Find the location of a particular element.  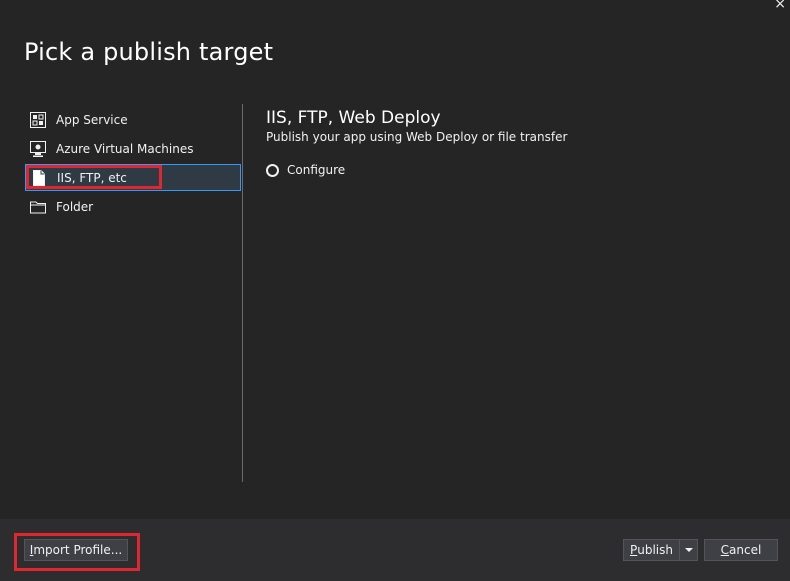

target-item-folder: Folder is located at coordinates (133, 206).